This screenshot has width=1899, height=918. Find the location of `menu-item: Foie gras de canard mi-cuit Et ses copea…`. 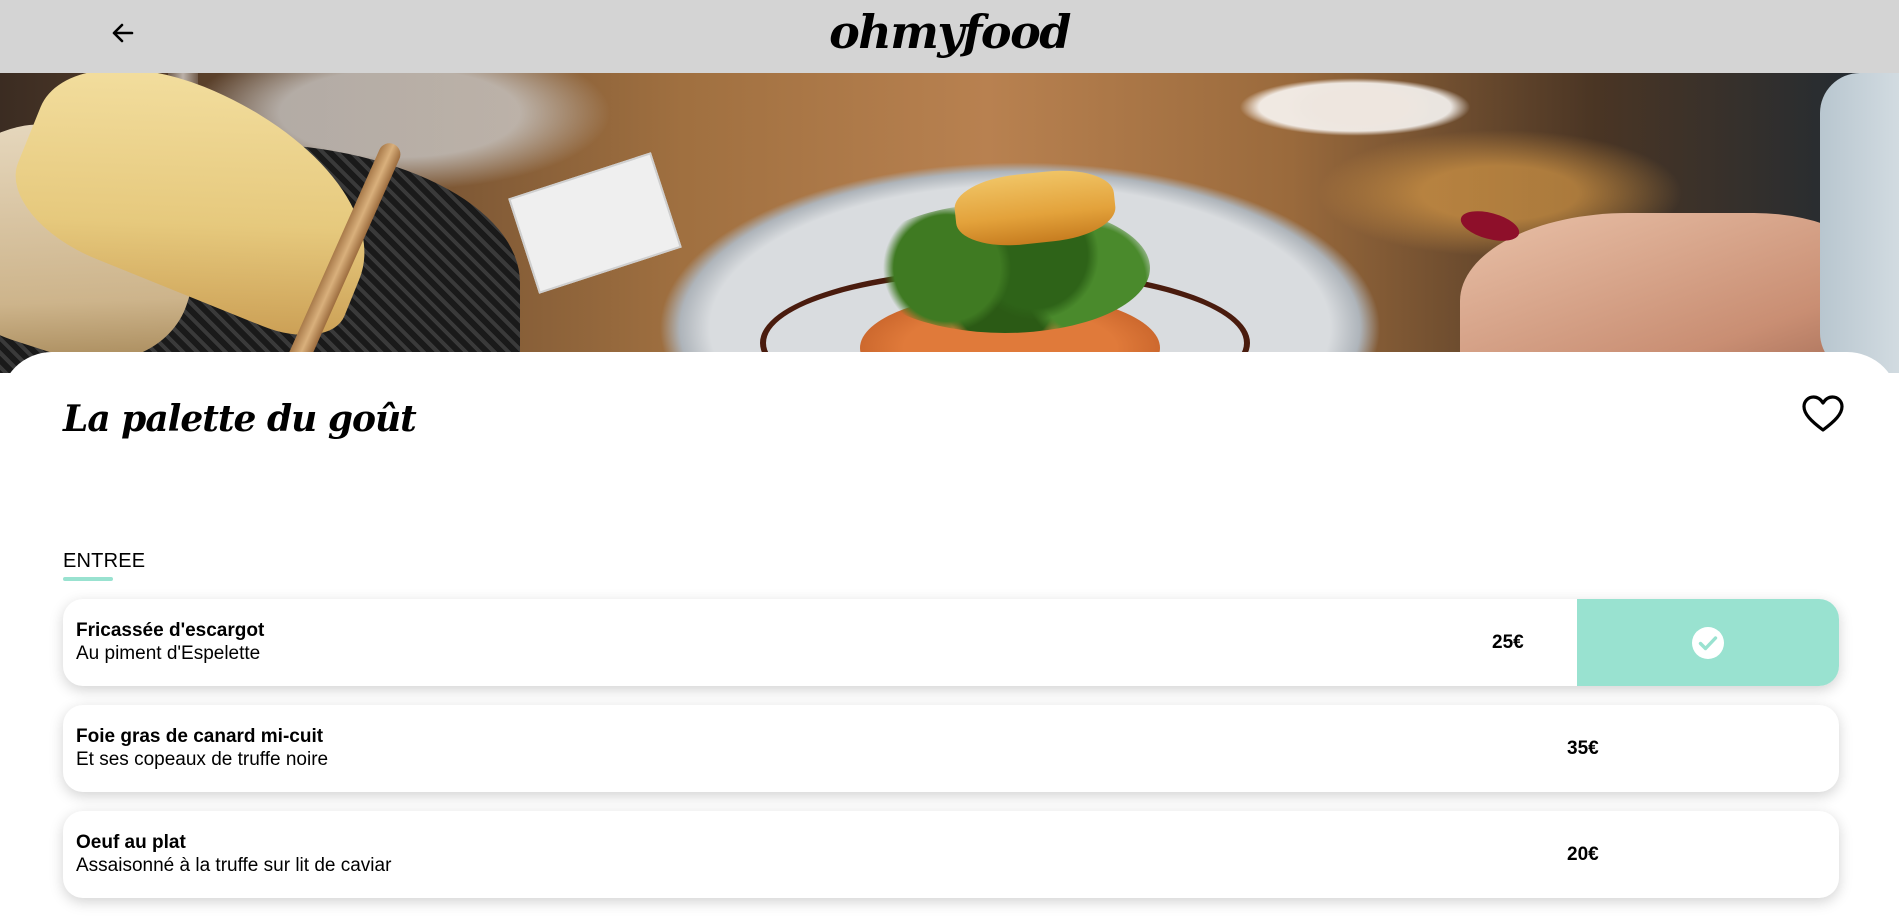

menu-item: Foie gras de canard mi-cuit Et ses copea… is located at coordinates (951, 748).